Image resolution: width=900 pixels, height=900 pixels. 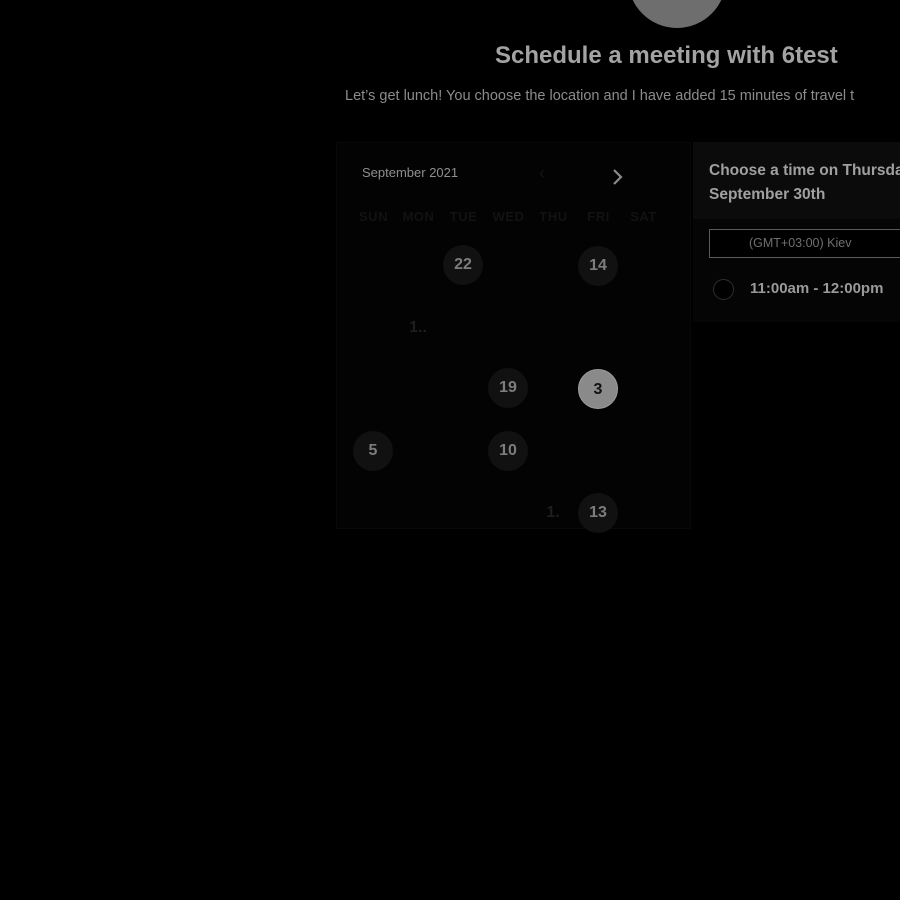 I want to click on avatar, so click(x=677, y=14).